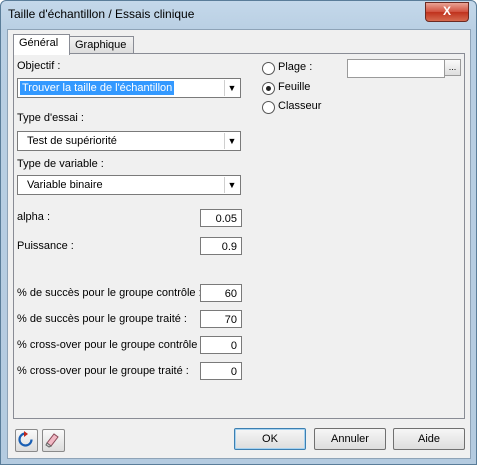  What do you see at coordinates (129, 185) in the screenshot?
I see `type-variable-select: Variable binaire ▼` at bounding box center [129, 185].